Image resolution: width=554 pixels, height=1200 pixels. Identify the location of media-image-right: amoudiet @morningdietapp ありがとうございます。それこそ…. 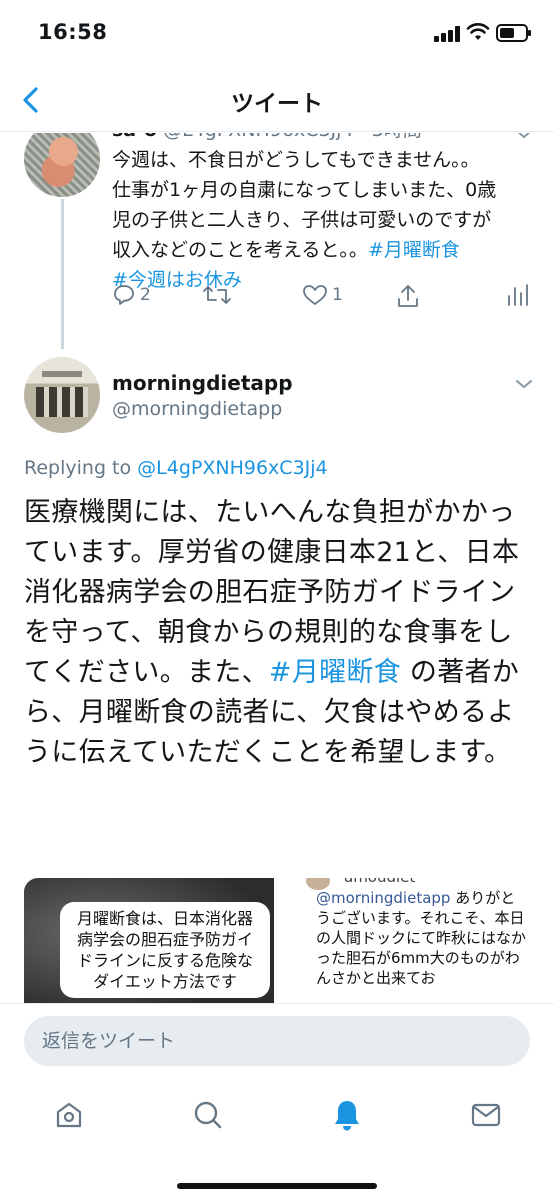
(404, 940).